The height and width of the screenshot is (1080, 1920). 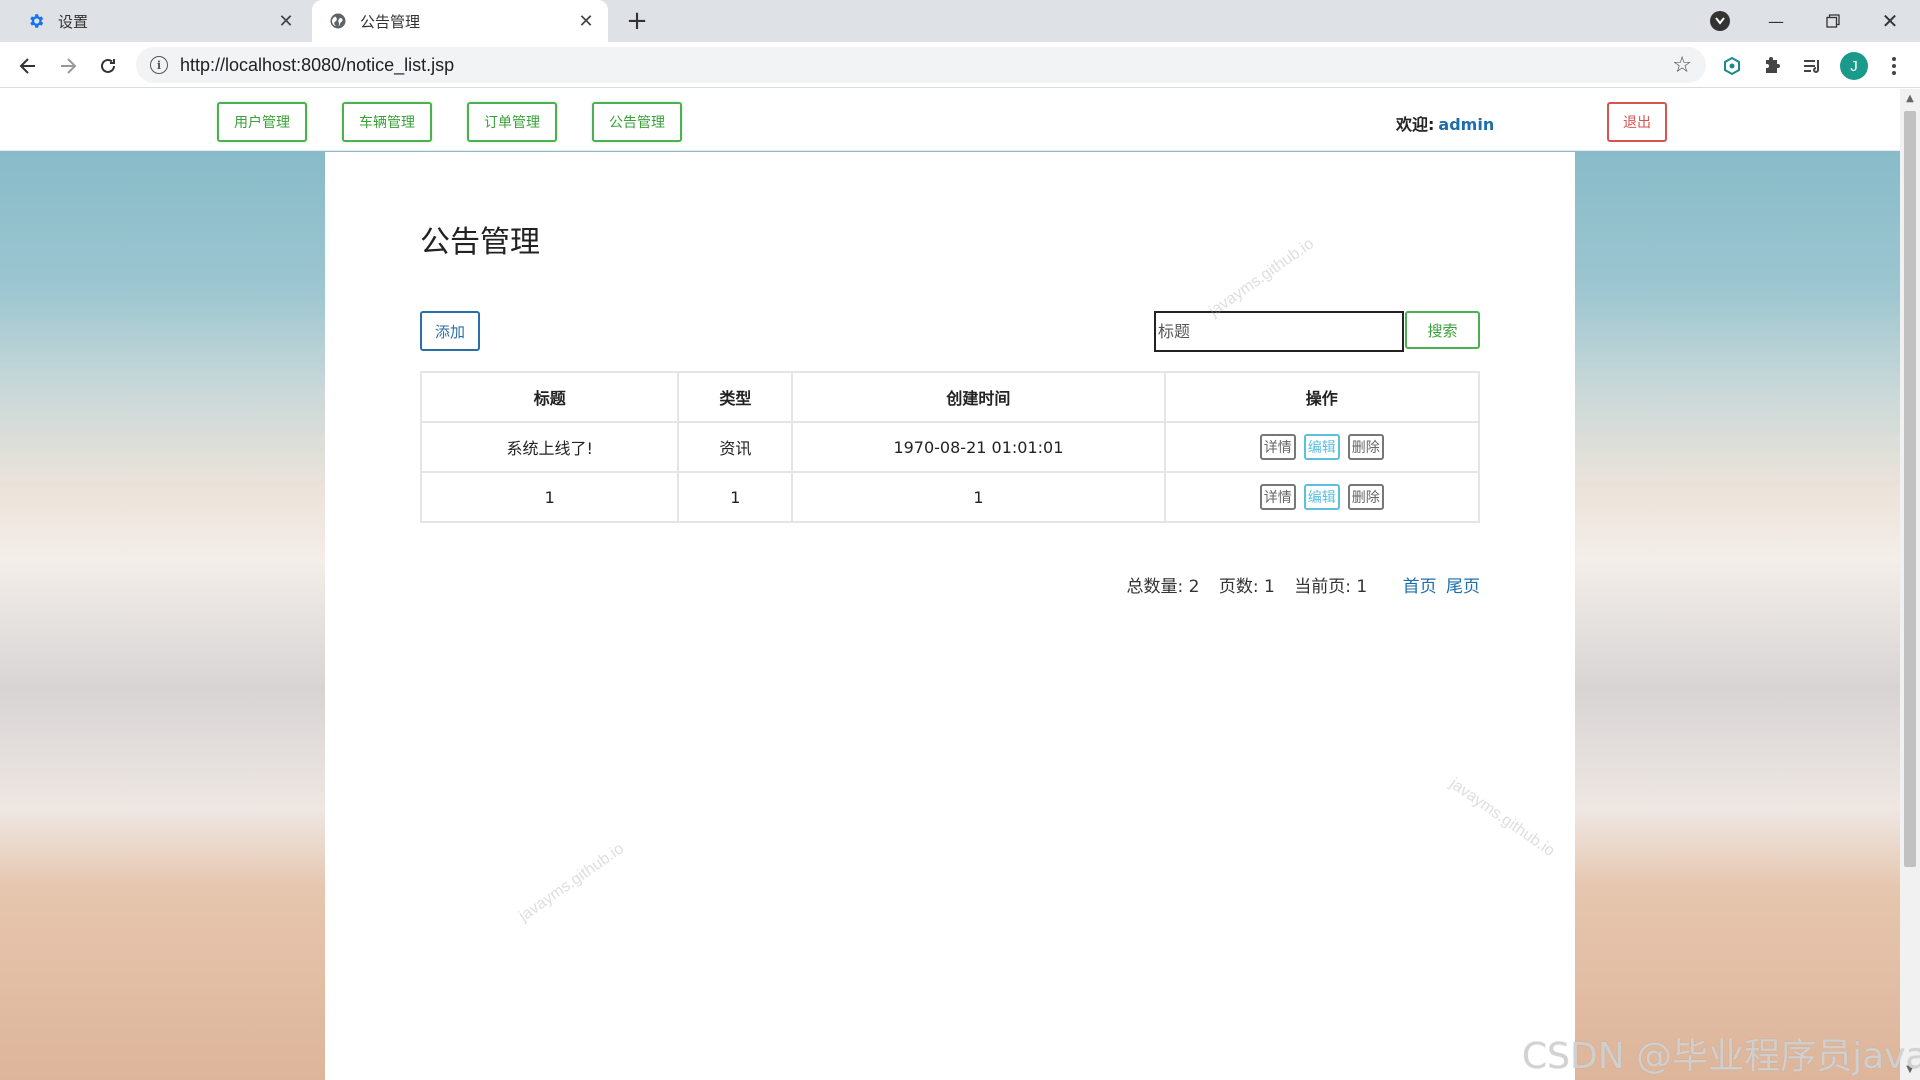 I want to click on pagination: 总数量: 2 页数: 1 当前页: 1 首页 尾页, so click(x=950, y=584).